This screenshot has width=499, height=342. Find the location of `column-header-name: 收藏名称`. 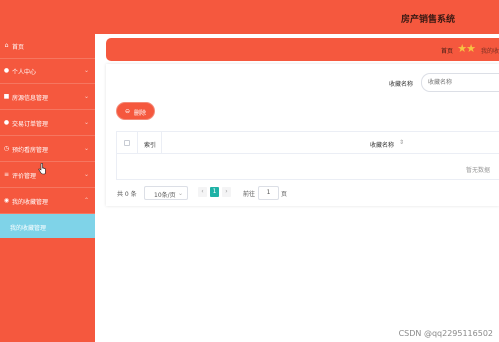

column-header-name: 收藏名称 is located at coordinates (382, 144).